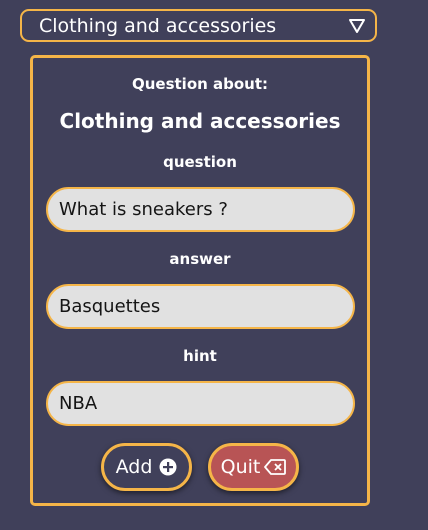 This screenshot has width=428, height=530. I want to click on question-label: question, so click(200, 162).